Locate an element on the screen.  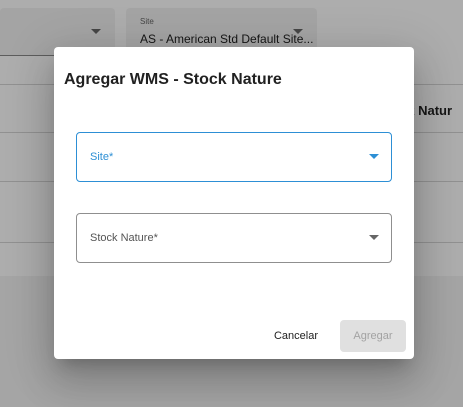
stock-nature-select-label: Stock Nature* is located at coordinates (124, 238).